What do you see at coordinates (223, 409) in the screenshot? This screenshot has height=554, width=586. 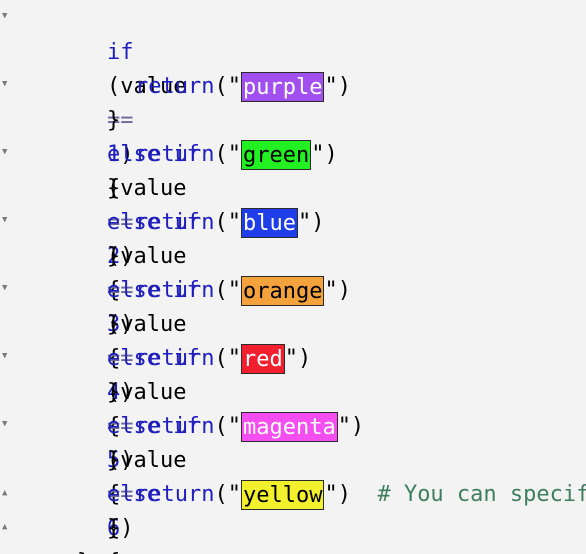 I see `code-line: return("magenta")` at bounding box center [223, 409].